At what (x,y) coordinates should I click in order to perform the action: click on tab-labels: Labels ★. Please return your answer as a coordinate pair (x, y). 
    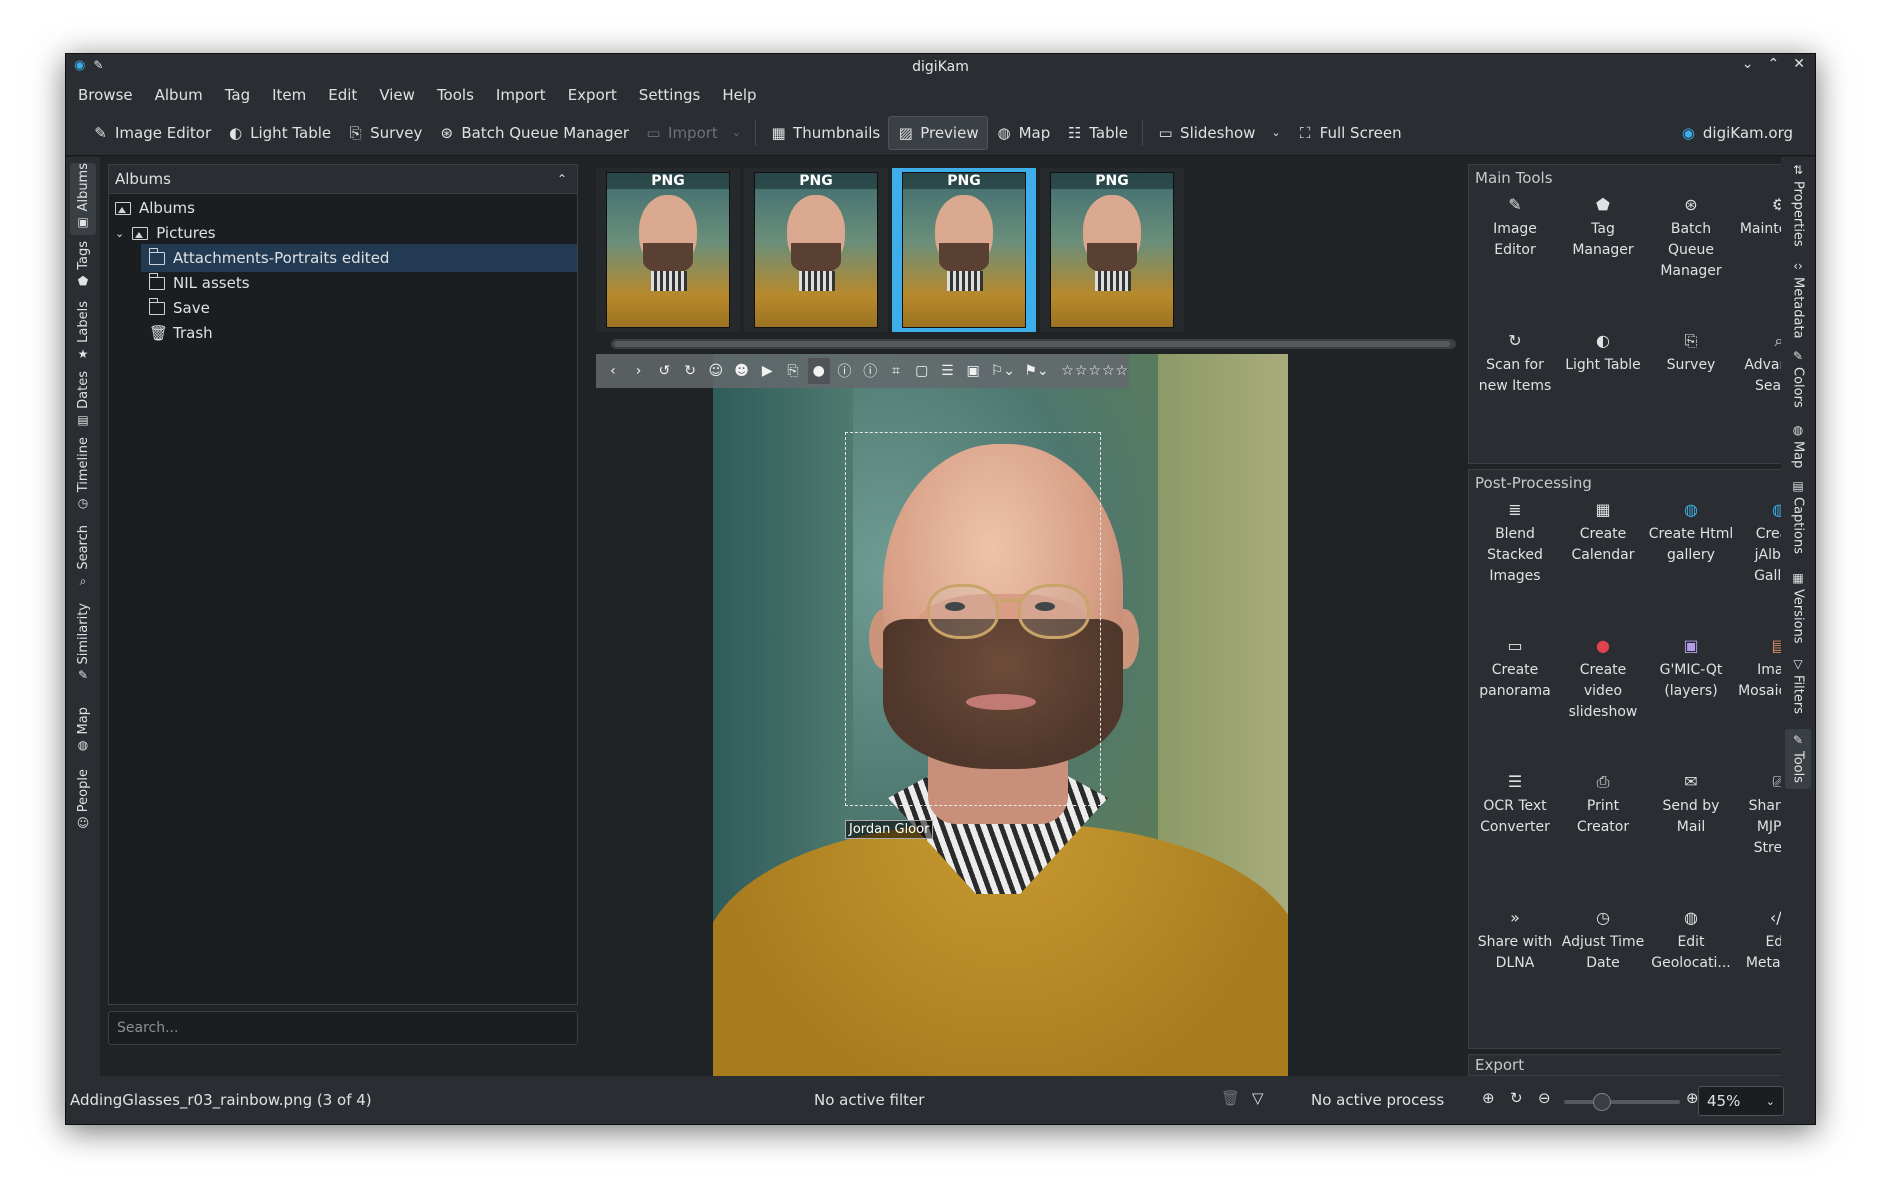
    Looking at the image, I should click on (83, 333).